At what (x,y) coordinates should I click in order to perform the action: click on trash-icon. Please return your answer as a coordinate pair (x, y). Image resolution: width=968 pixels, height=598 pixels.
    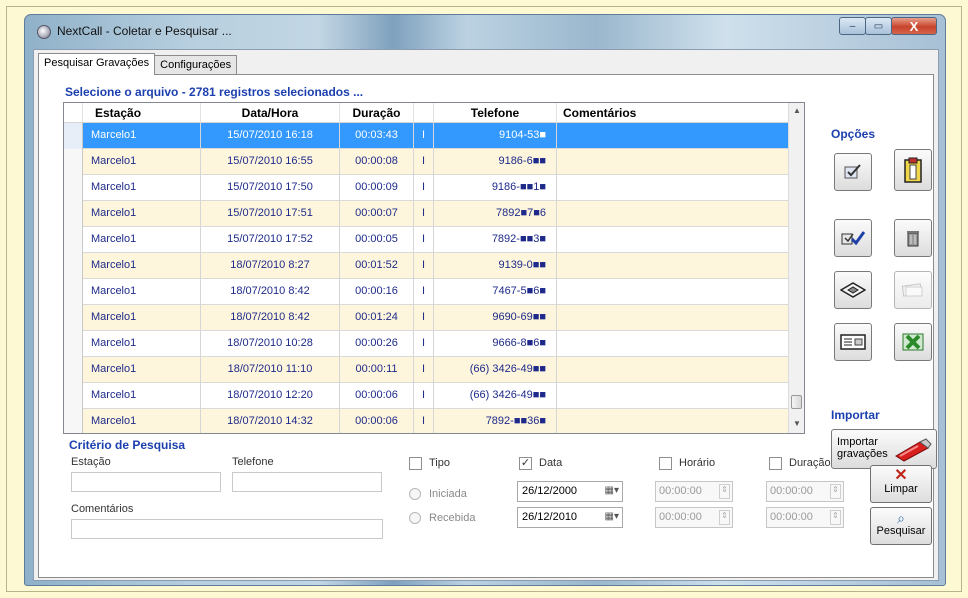
    Looking at the image, I should click on (913, 239).